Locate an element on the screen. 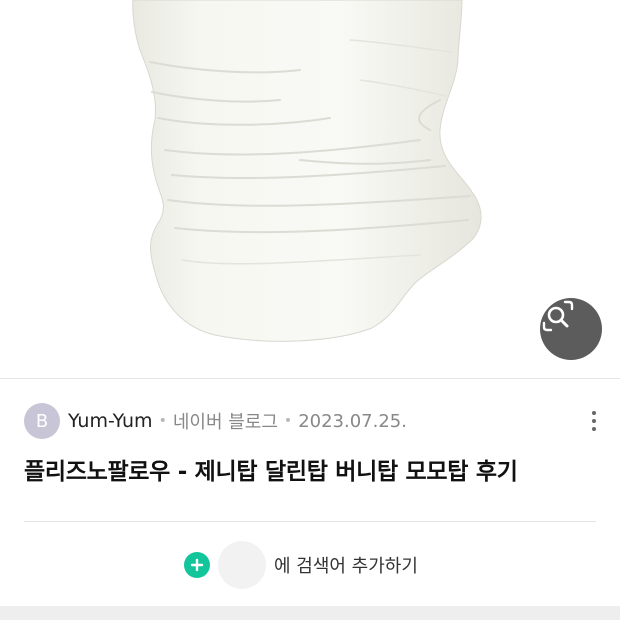  more-vertical-icon is located at coordinates (594, 413).